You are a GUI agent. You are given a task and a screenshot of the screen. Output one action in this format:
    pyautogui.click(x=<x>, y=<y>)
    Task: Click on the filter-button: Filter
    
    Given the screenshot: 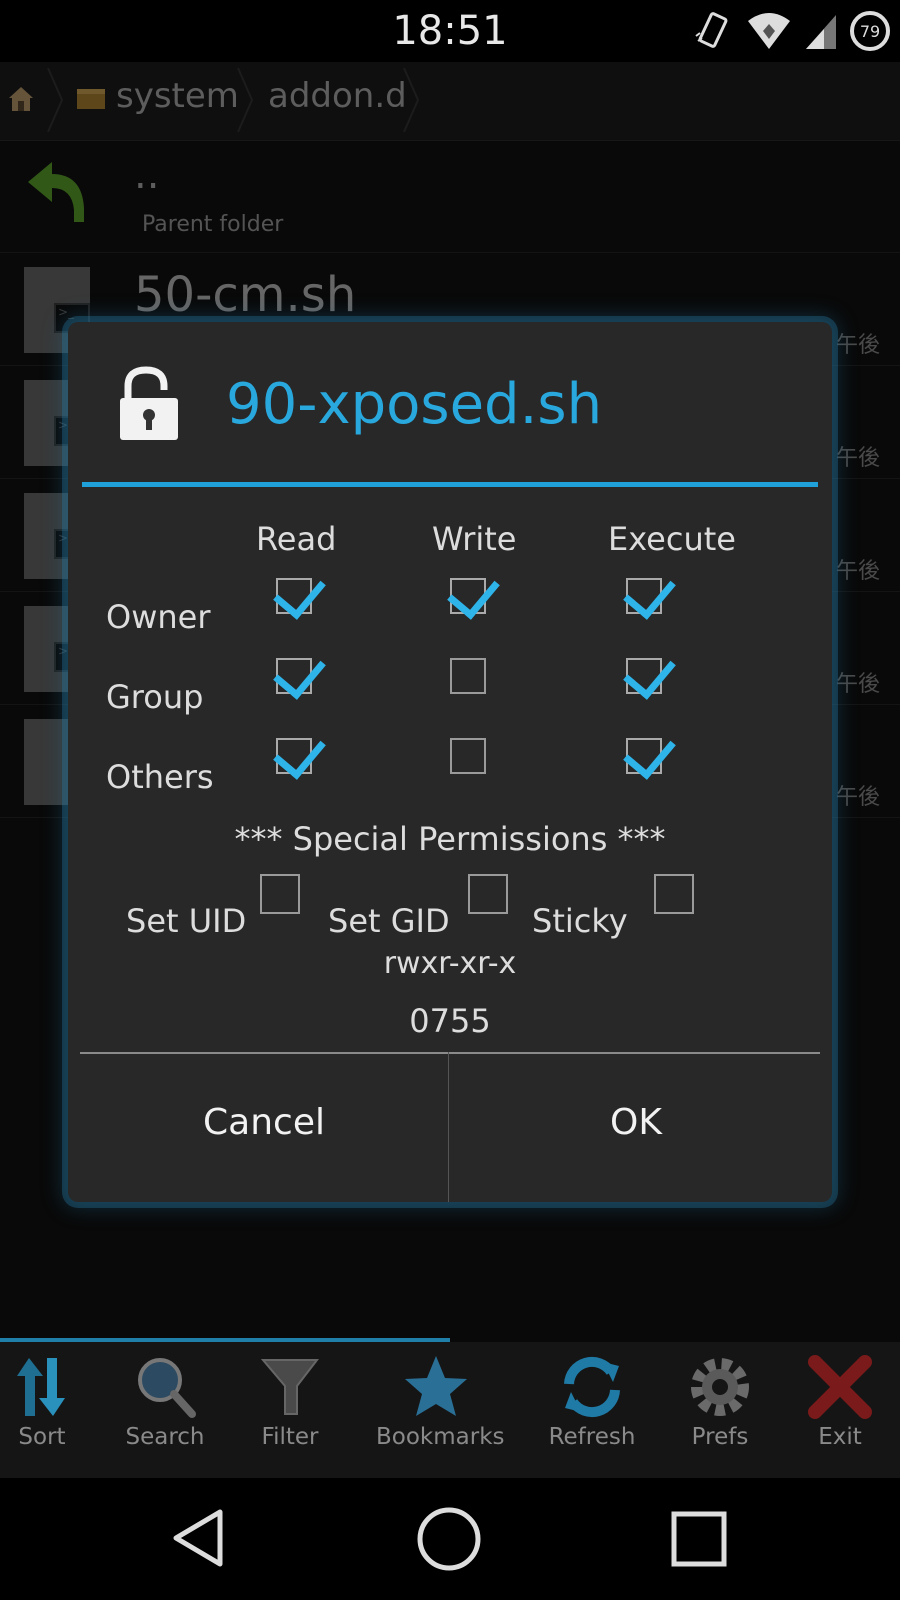 What is the action you would take?
    pyautogui.click(x=290, y=1401)
    